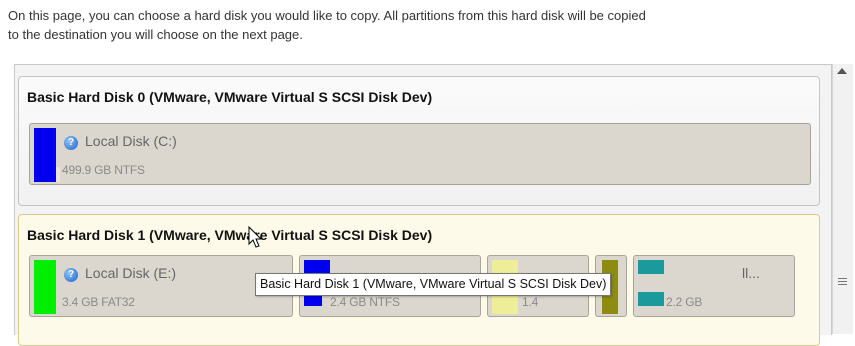 The height and width of the screenshot is (346, 855). Describe the element at coordinates (161, 286) in the screenshot. I see `partition-e: ? Local Disk (E:) 3.4 GB FAT32` at that location.